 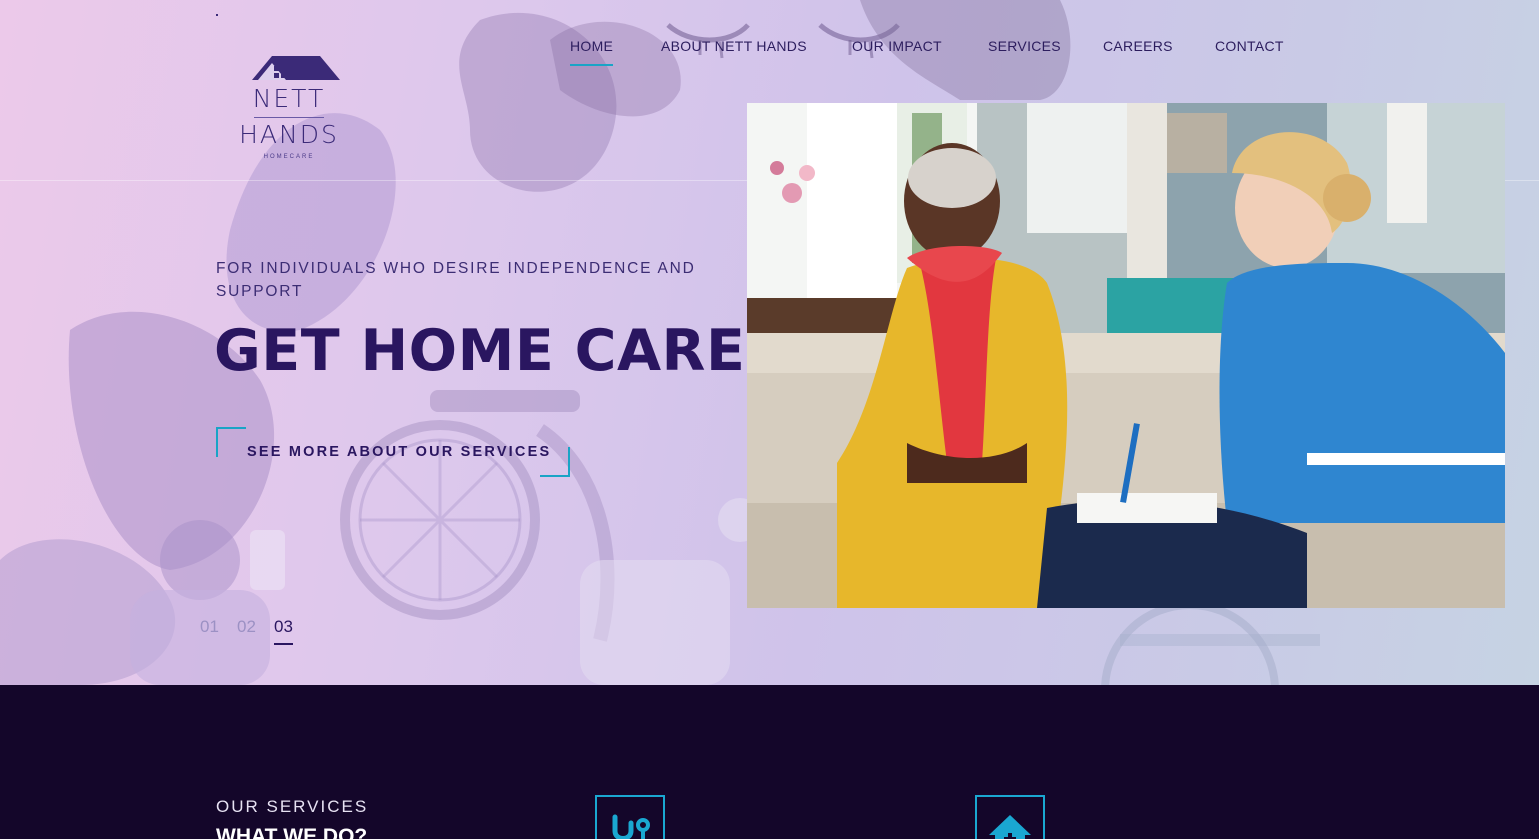 What do you see at coordinates (289, 117) in the screenshot?
I see `logo-divider` at bounding box center [289, 117].